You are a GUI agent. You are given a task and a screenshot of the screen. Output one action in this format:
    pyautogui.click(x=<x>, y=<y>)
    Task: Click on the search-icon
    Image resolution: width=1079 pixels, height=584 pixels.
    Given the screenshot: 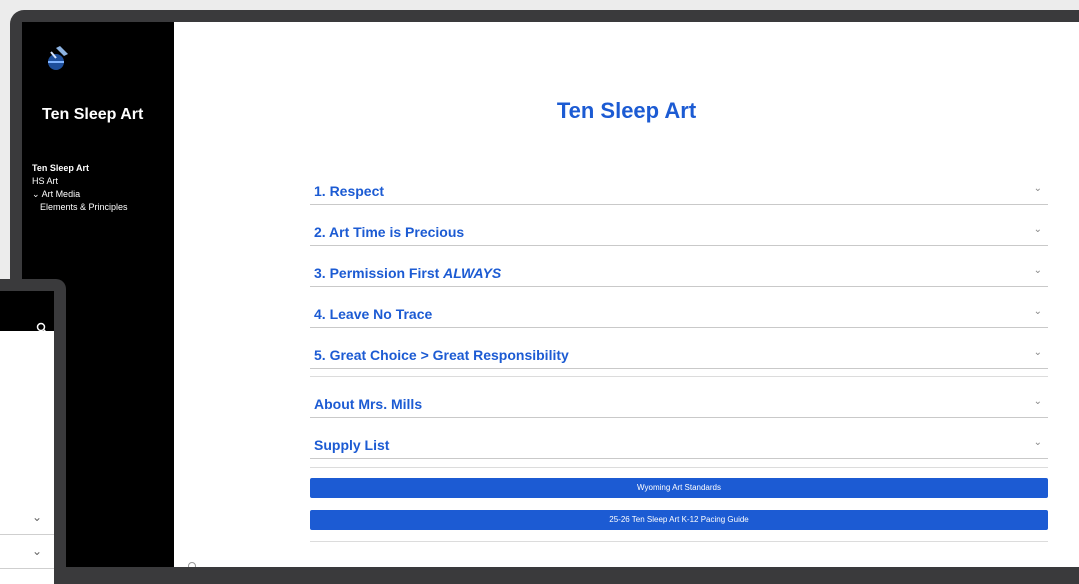 What is the action you would take?
    pyautogui.click(x=42, y=327)
    